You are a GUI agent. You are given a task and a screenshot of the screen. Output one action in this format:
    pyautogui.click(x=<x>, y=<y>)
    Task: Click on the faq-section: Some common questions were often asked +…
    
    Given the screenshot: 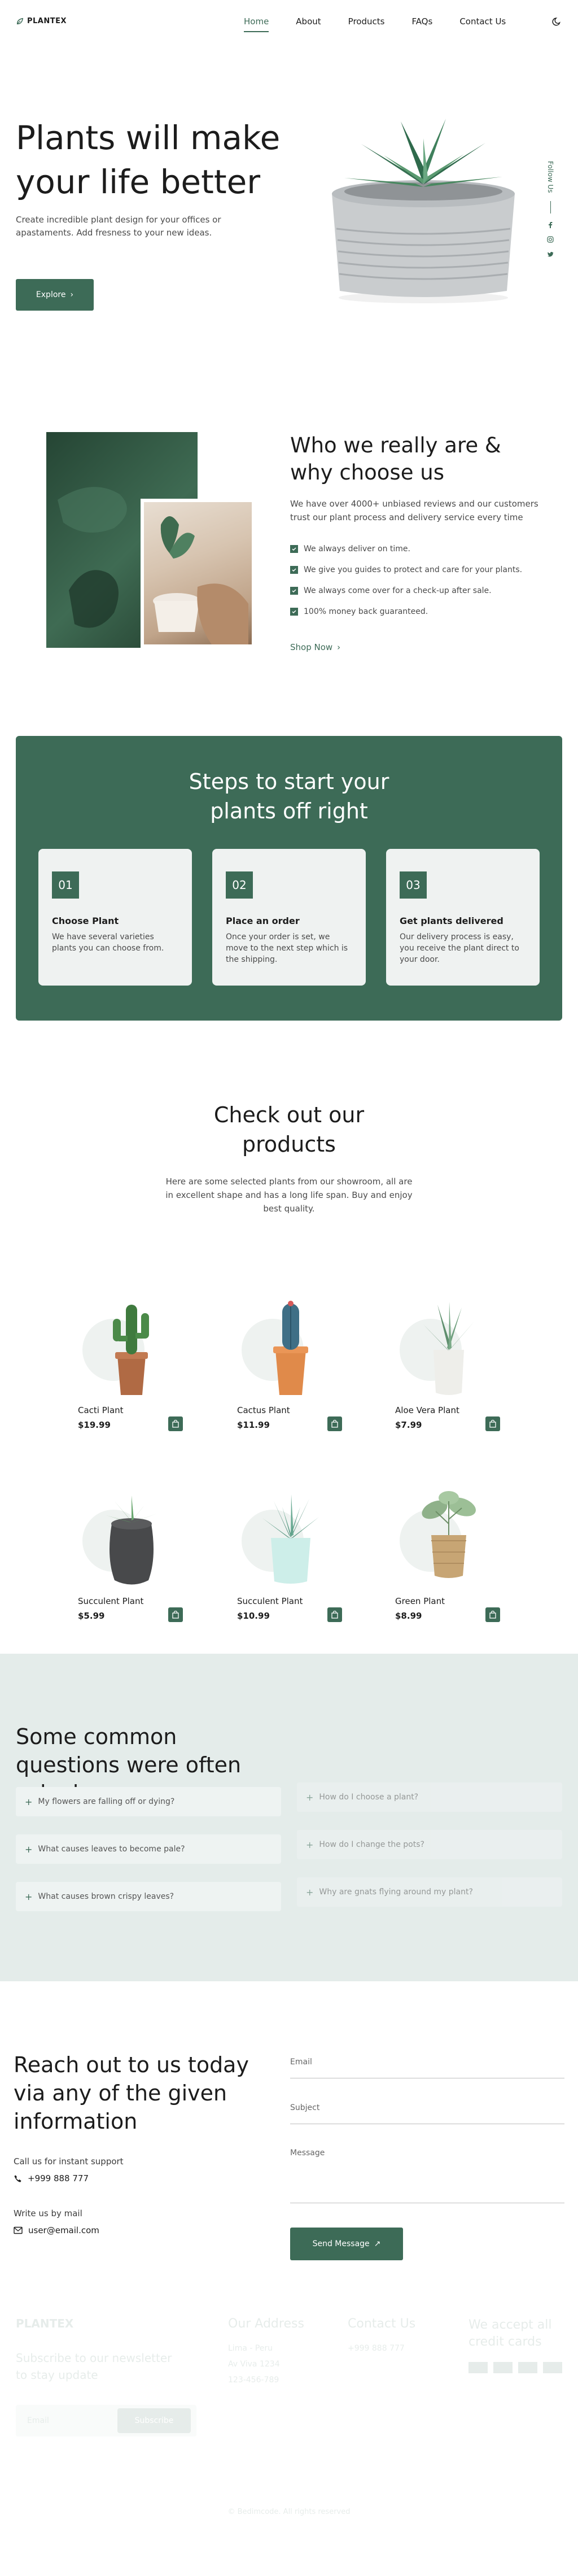 What is the action you would take?
    pyautogui.click(x=289, y=1817)
    